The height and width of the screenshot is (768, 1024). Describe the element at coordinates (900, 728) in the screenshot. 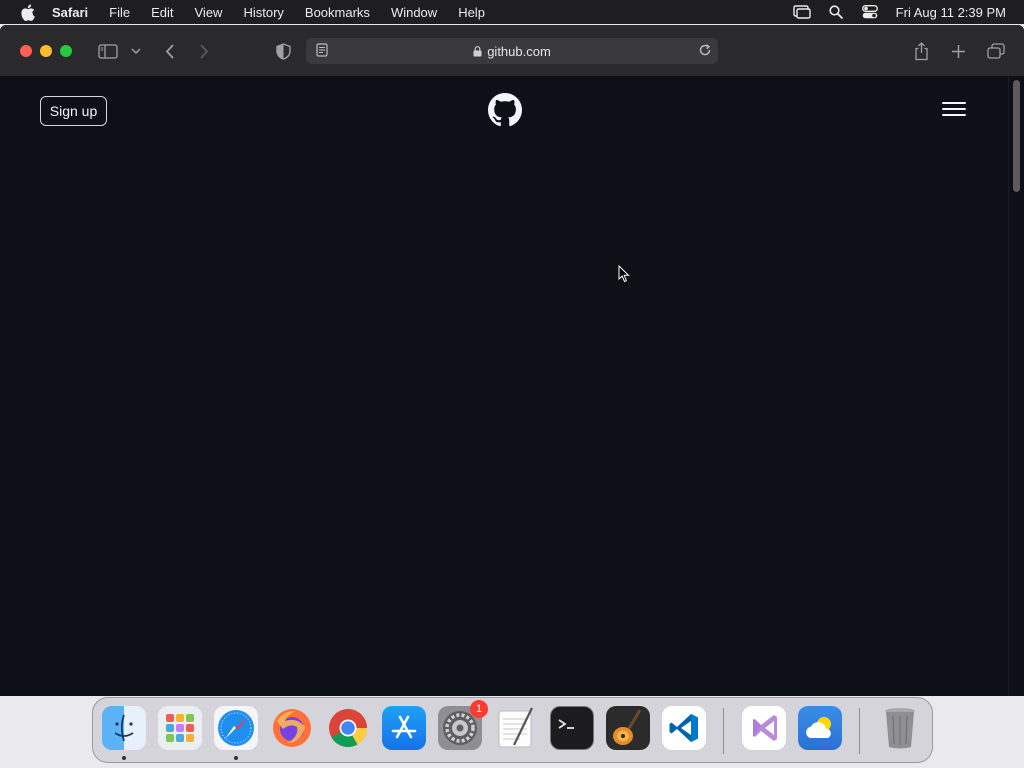

I see `trash-icon` at that location.